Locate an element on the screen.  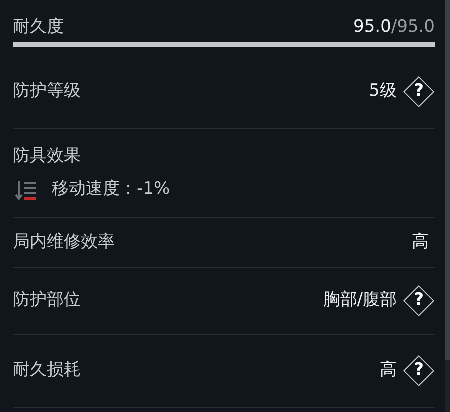
effect-text: 移动速度：-1% is located at coordinates (111, 189).